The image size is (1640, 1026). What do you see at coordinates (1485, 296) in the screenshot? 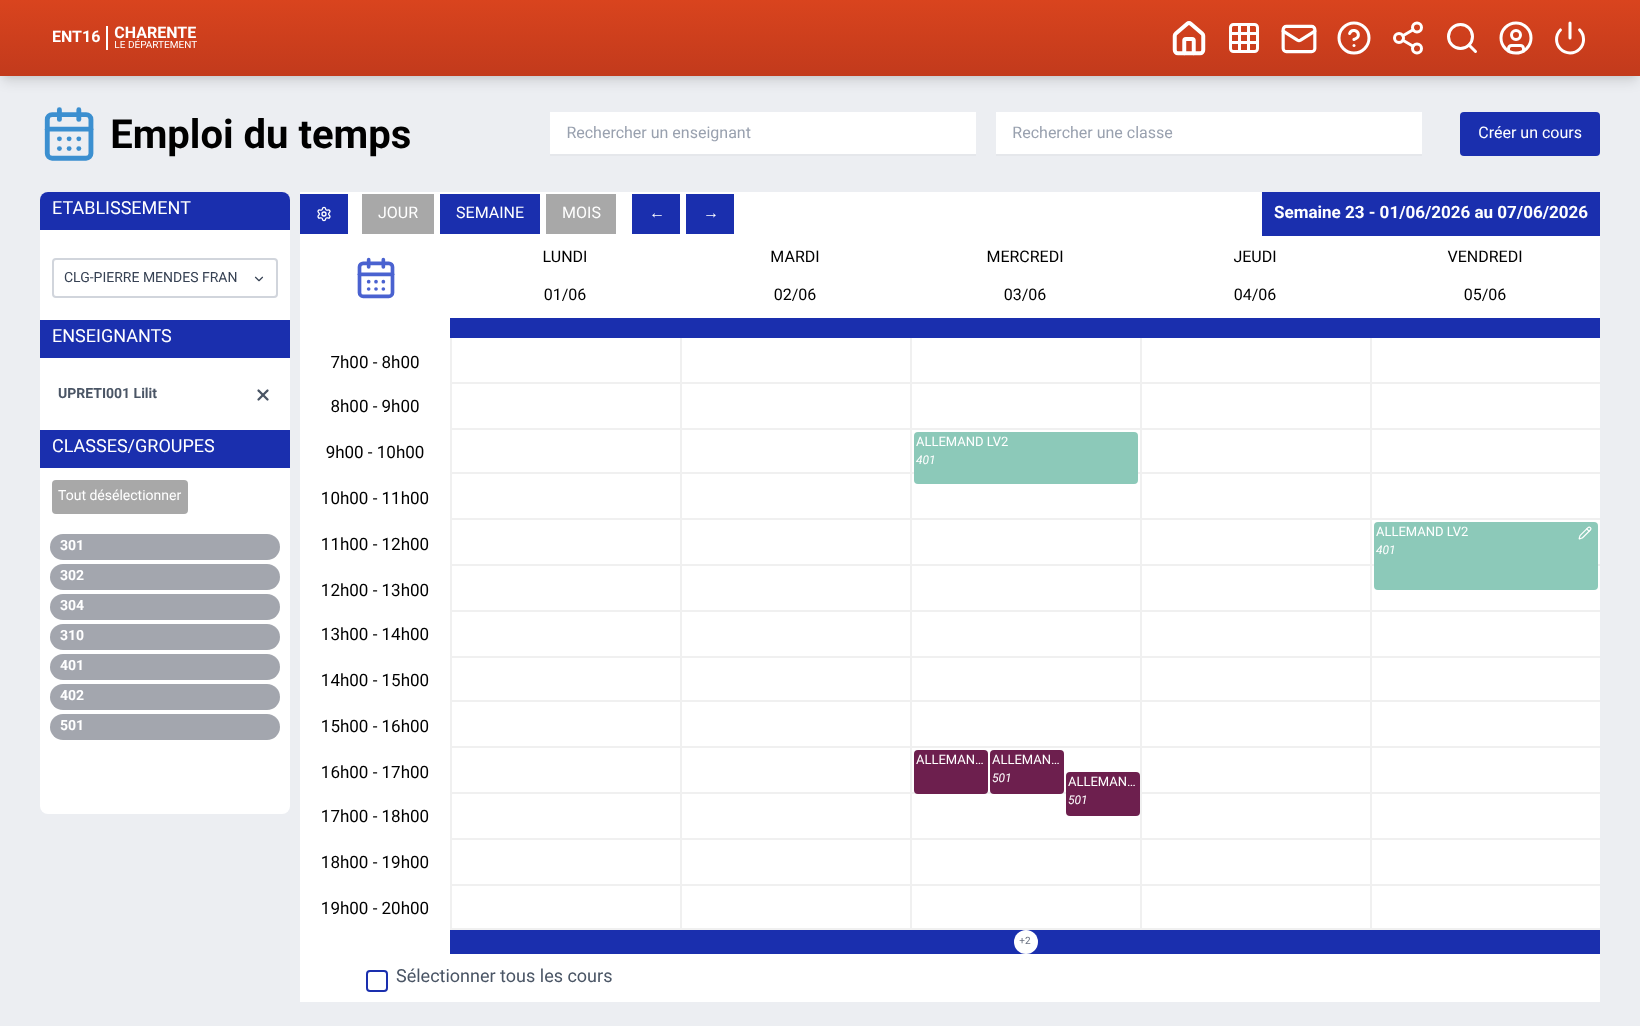
I see `day-date: 05/06` at bounding box center [1485, 296].